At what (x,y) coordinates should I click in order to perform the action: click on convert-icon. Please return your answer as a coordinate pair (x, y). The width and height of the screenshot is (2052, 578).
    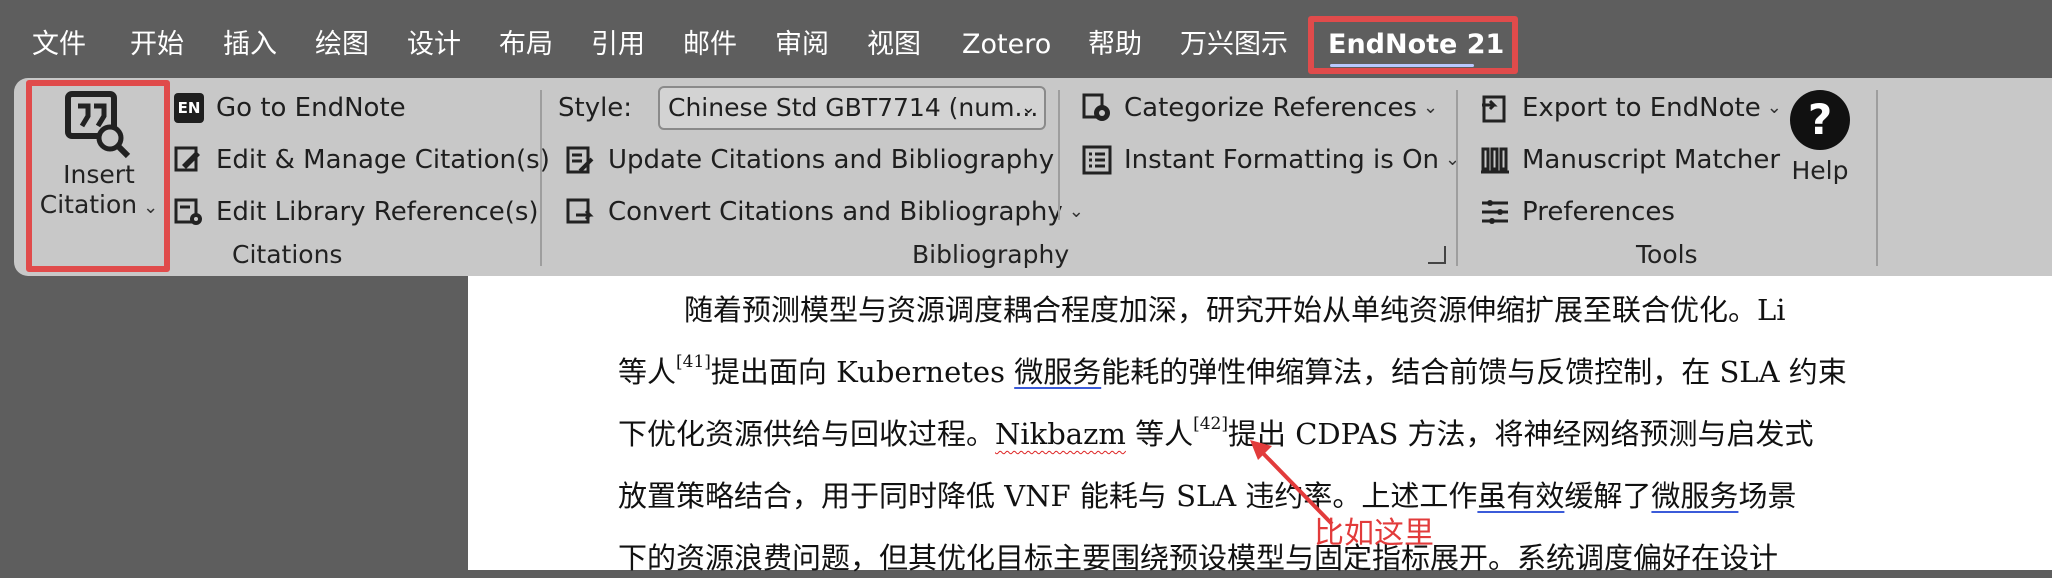
    Looking at the image, I should click on (581, 212).